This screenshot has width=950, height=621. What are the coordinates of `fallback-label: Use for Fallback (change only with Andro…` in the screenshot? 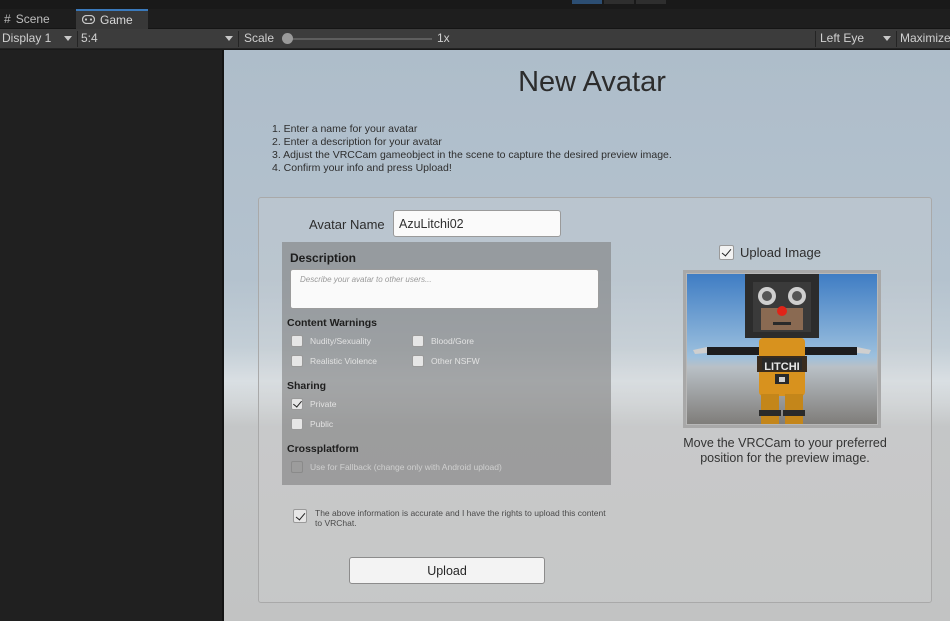 It's located at (406, 467).